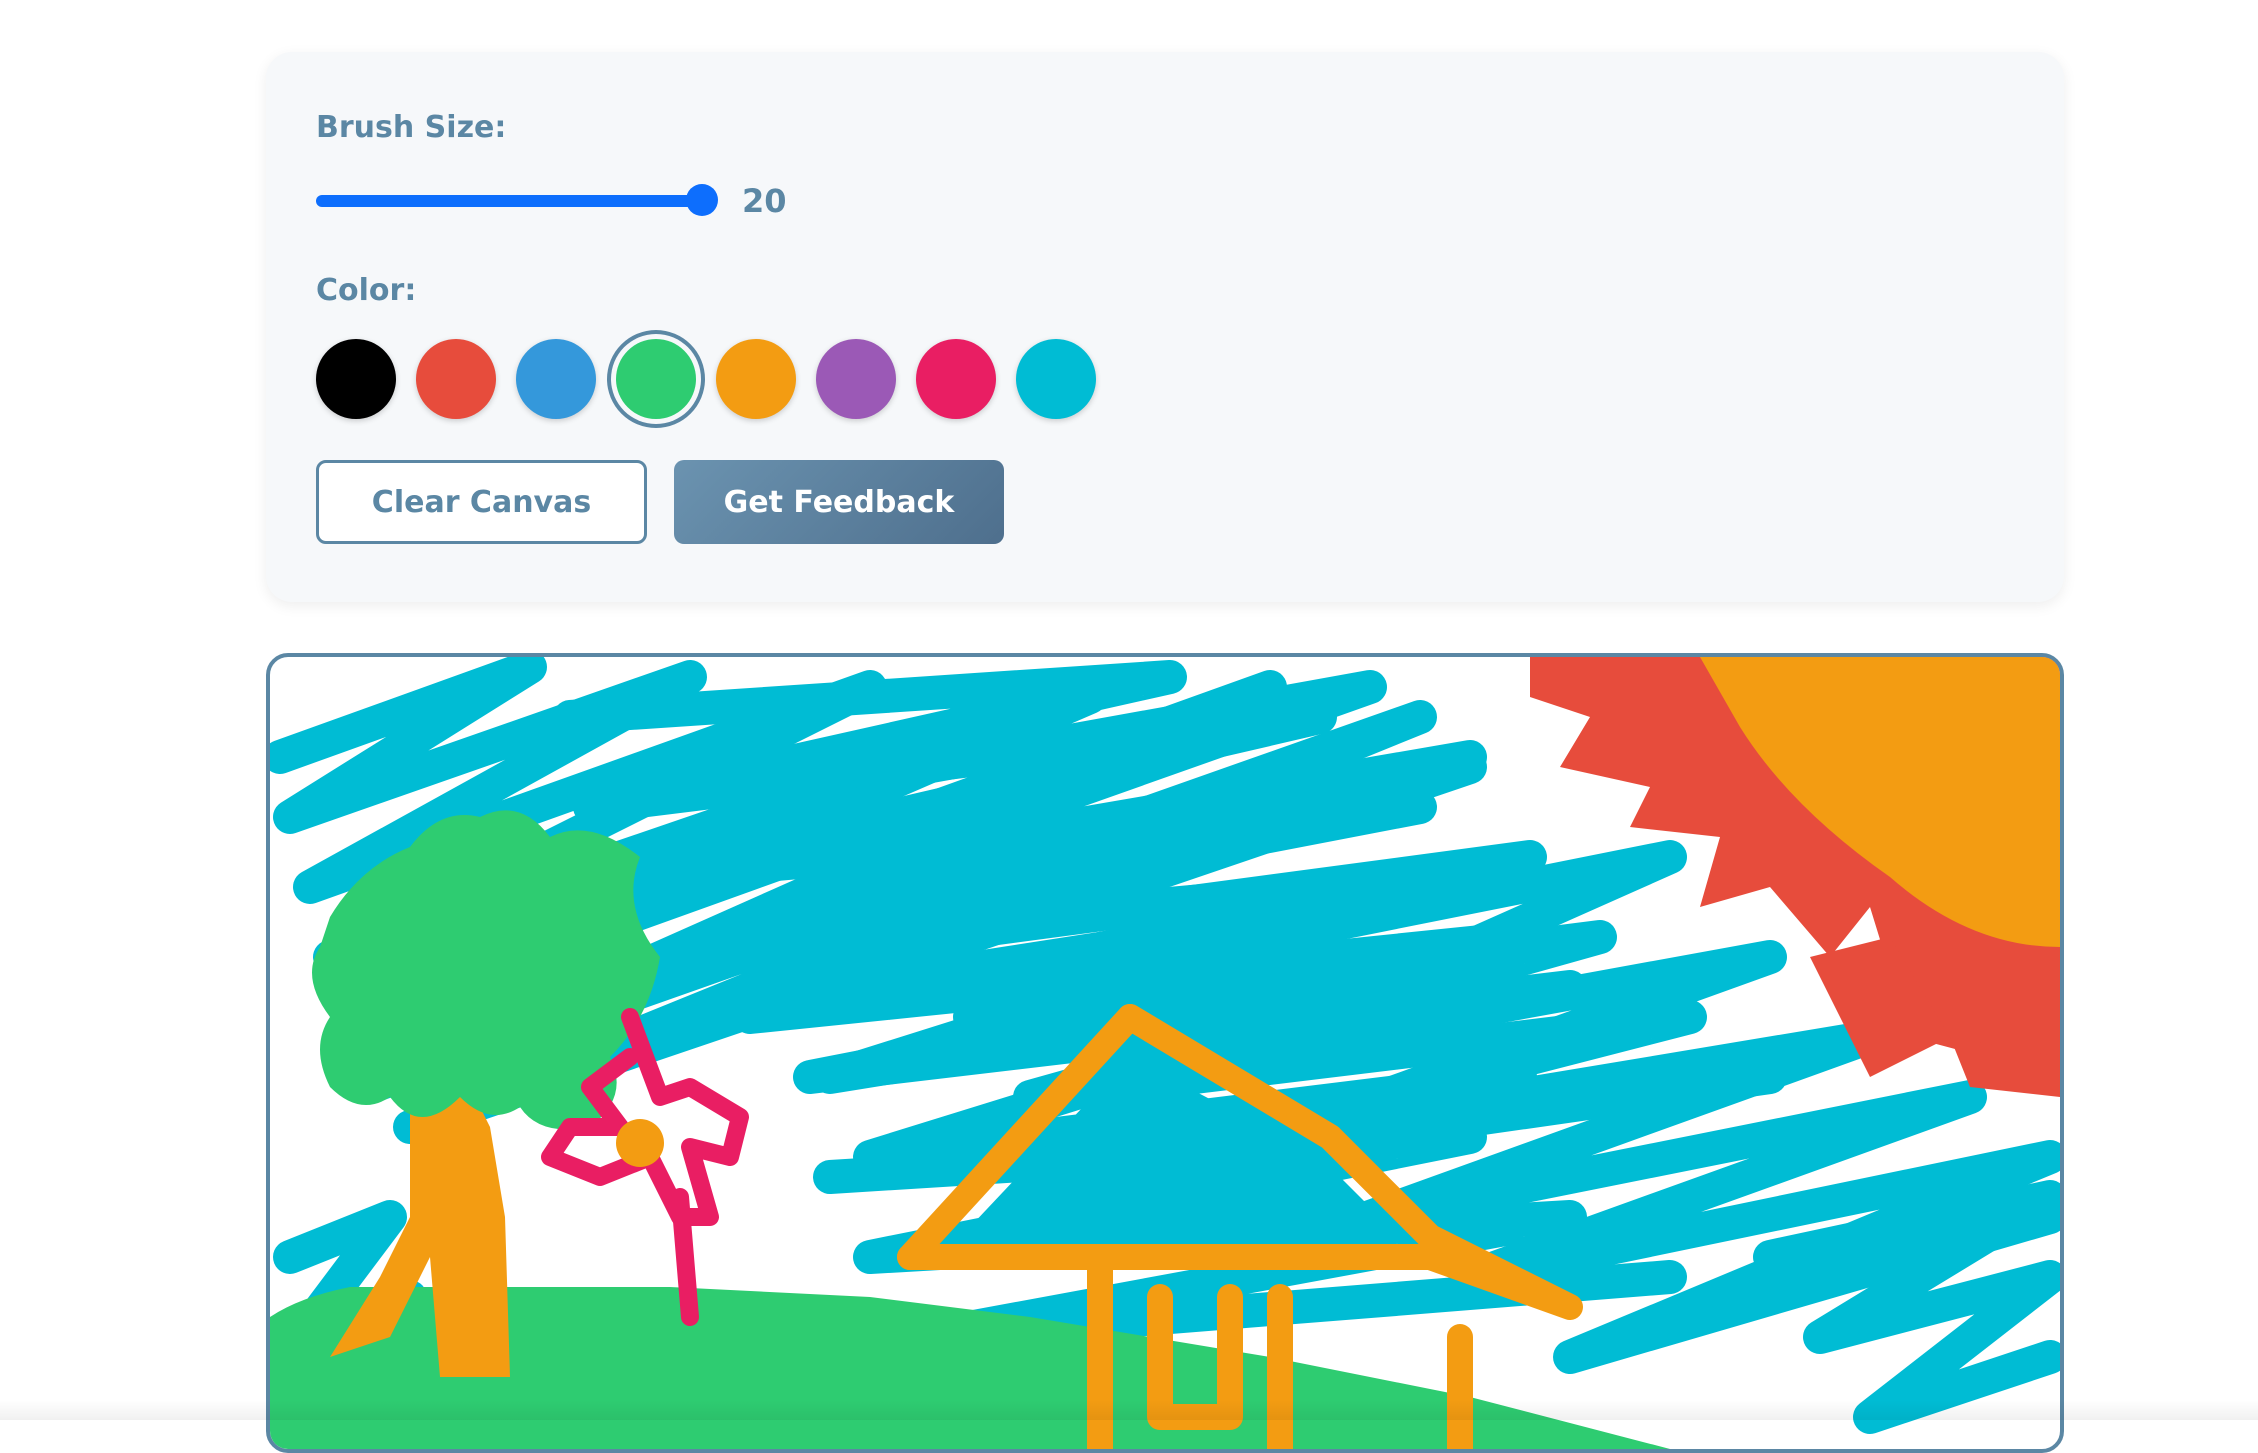  What do you see at coordinates (1129, 1410) in the screenshot?
I see `page-edge-shadow` at bounding box center [1129, 1410].